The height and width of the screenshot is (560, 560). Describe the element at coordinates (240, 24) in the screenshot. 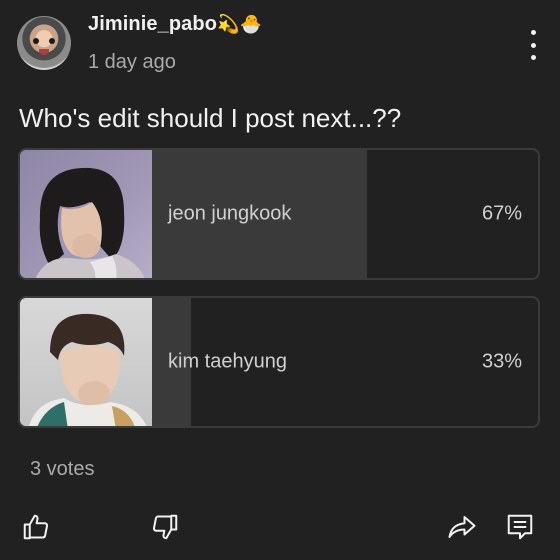

I see `author-emojis: 💫🐣` at that location.